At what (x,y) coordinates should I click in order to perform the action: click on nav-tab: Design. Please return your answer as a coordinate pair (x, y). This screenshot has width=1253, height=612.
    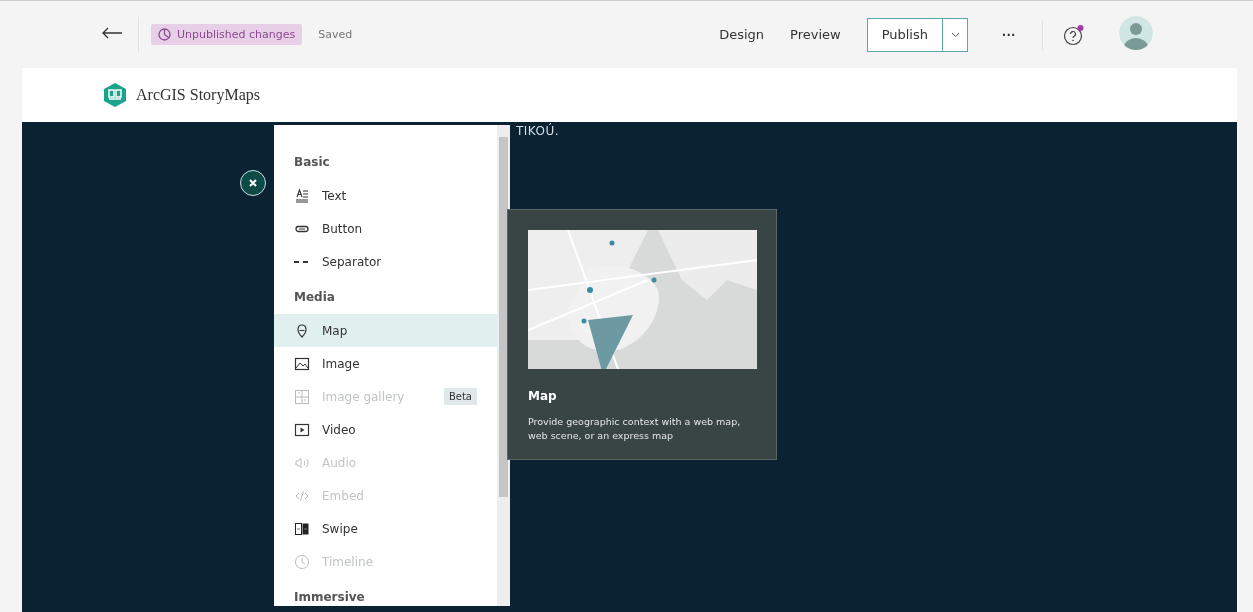
    Looking at the image, I should click on (742, 34).